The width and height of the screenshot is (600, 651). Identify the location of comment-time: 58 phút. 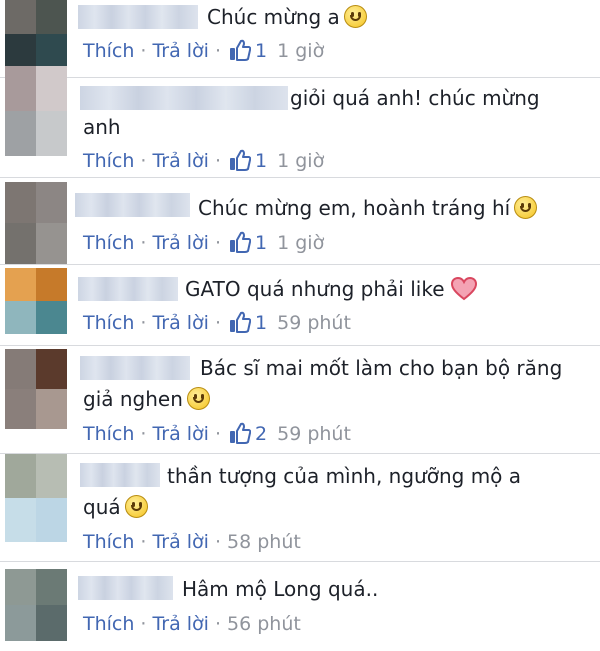
(264, 542).